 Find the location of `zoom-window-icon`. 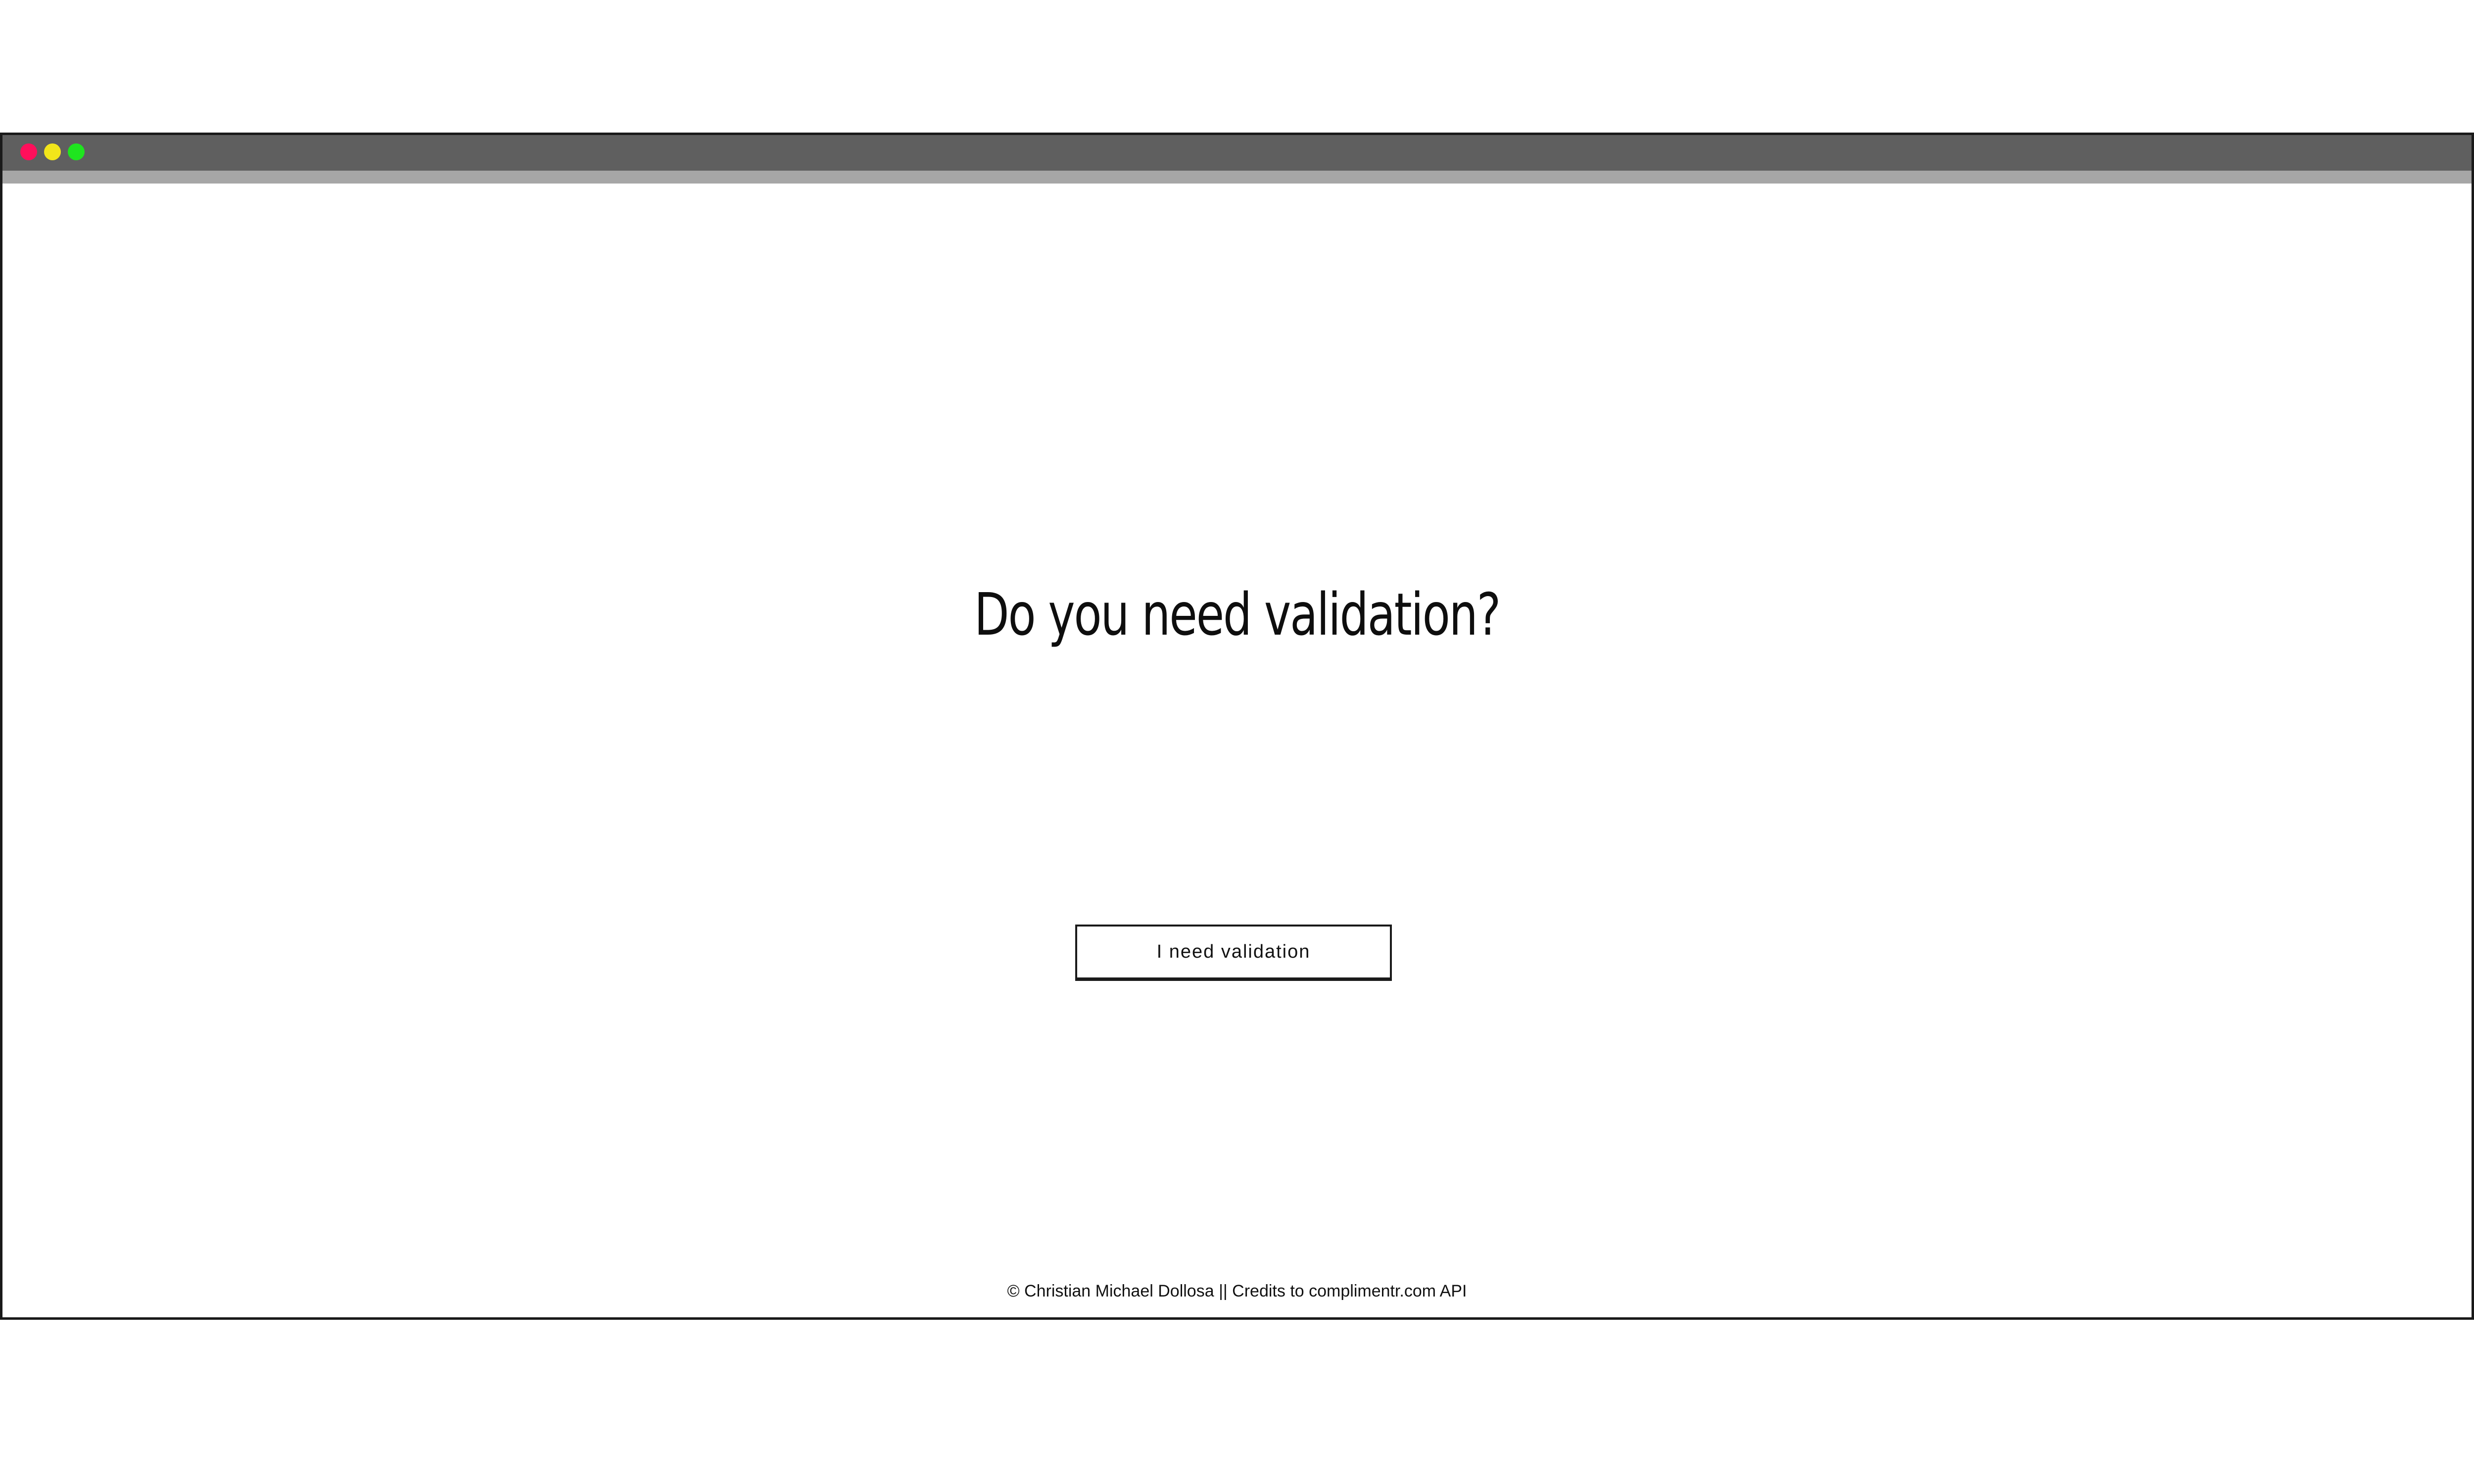

zoom-window-icon is located at coordinates (77, 151).